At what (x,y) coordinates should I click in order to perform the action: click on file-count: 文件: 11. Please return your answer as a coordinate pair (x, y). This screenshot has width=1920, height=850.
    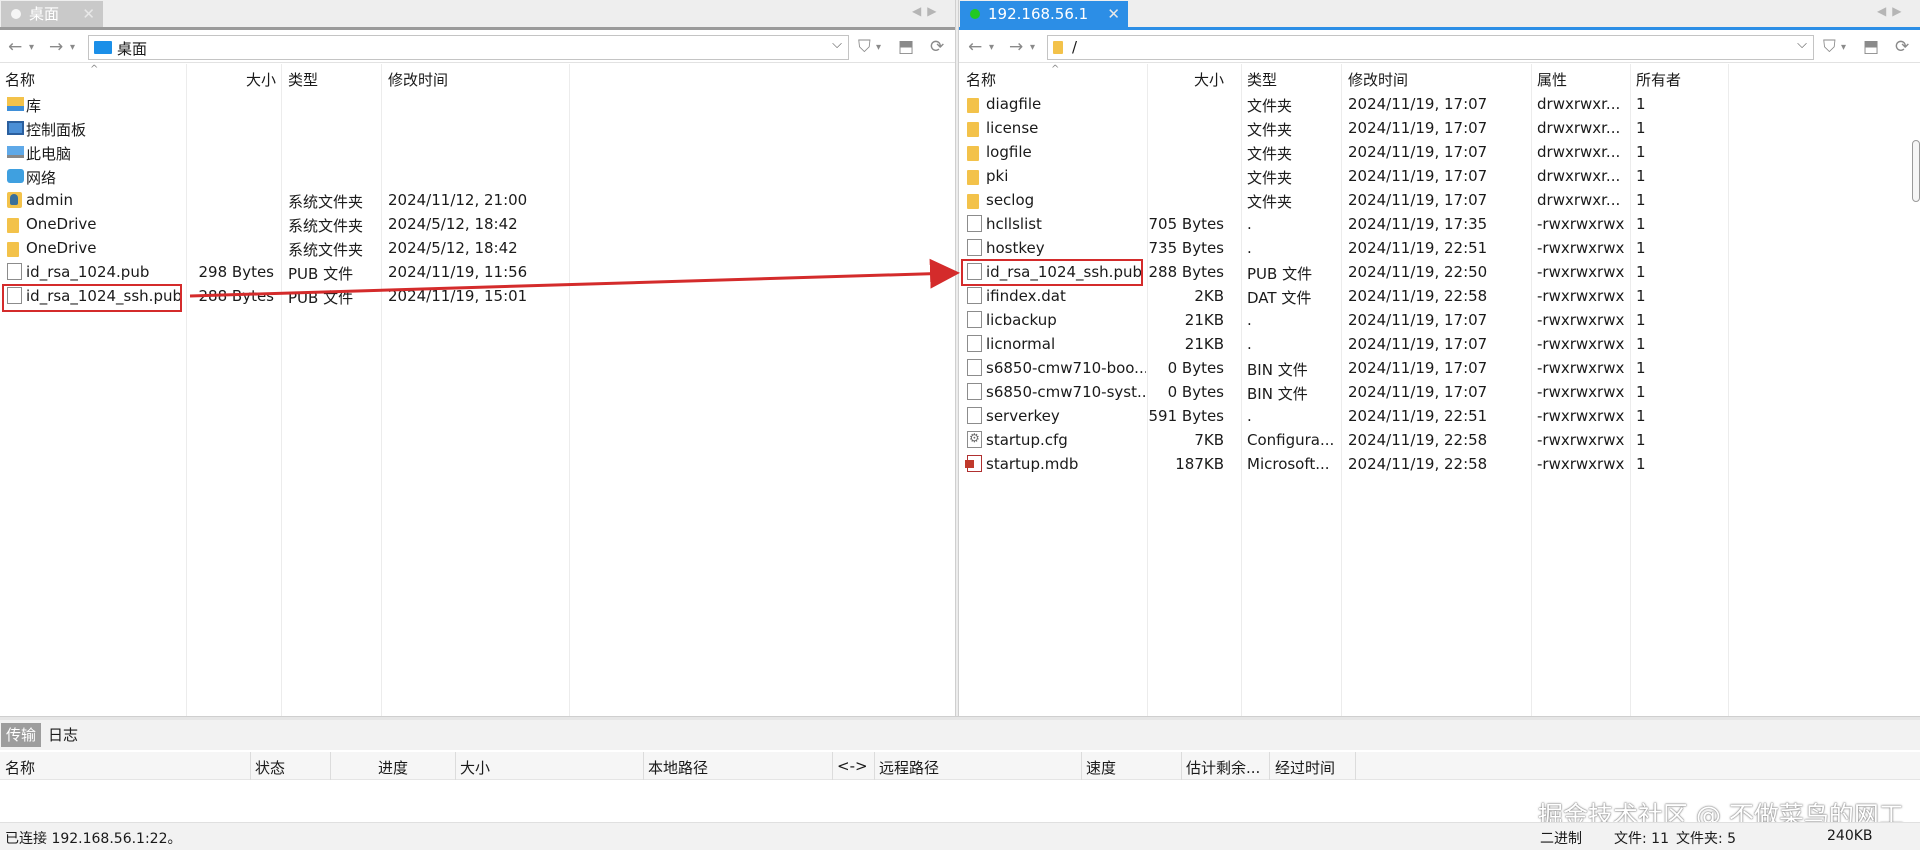
    Looking at the image, I should click on (1641, 839).